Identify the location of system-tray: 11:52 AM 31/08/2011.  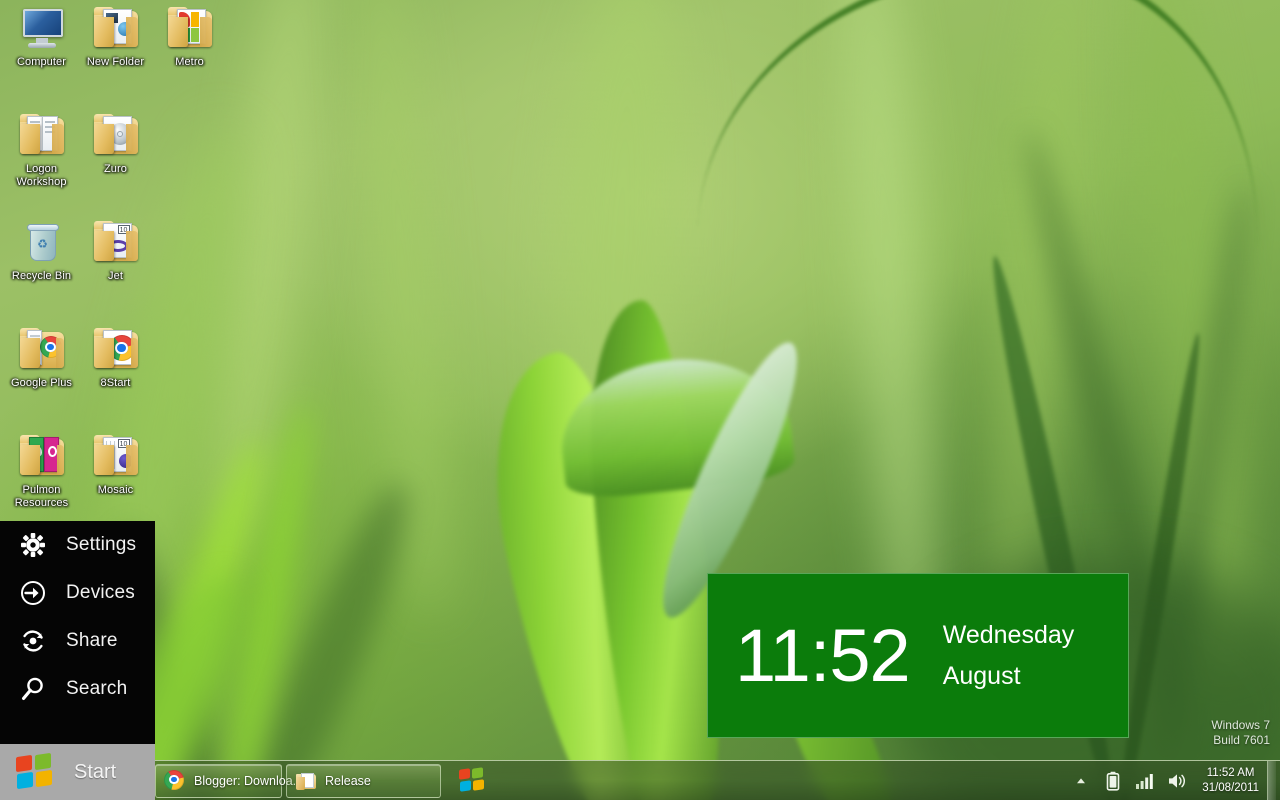
(1172, 780).